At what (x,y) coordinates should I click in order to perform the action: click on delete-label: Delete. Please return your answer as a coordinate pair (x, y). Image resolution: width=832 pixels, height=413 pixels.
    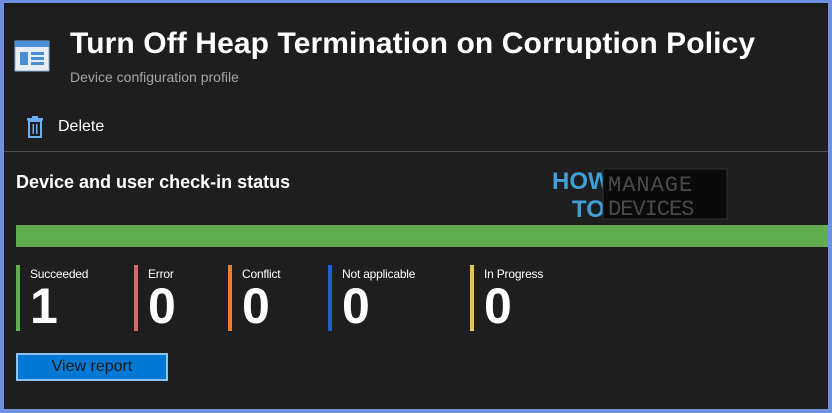
    Looking at the image, I should click on (81, 126).